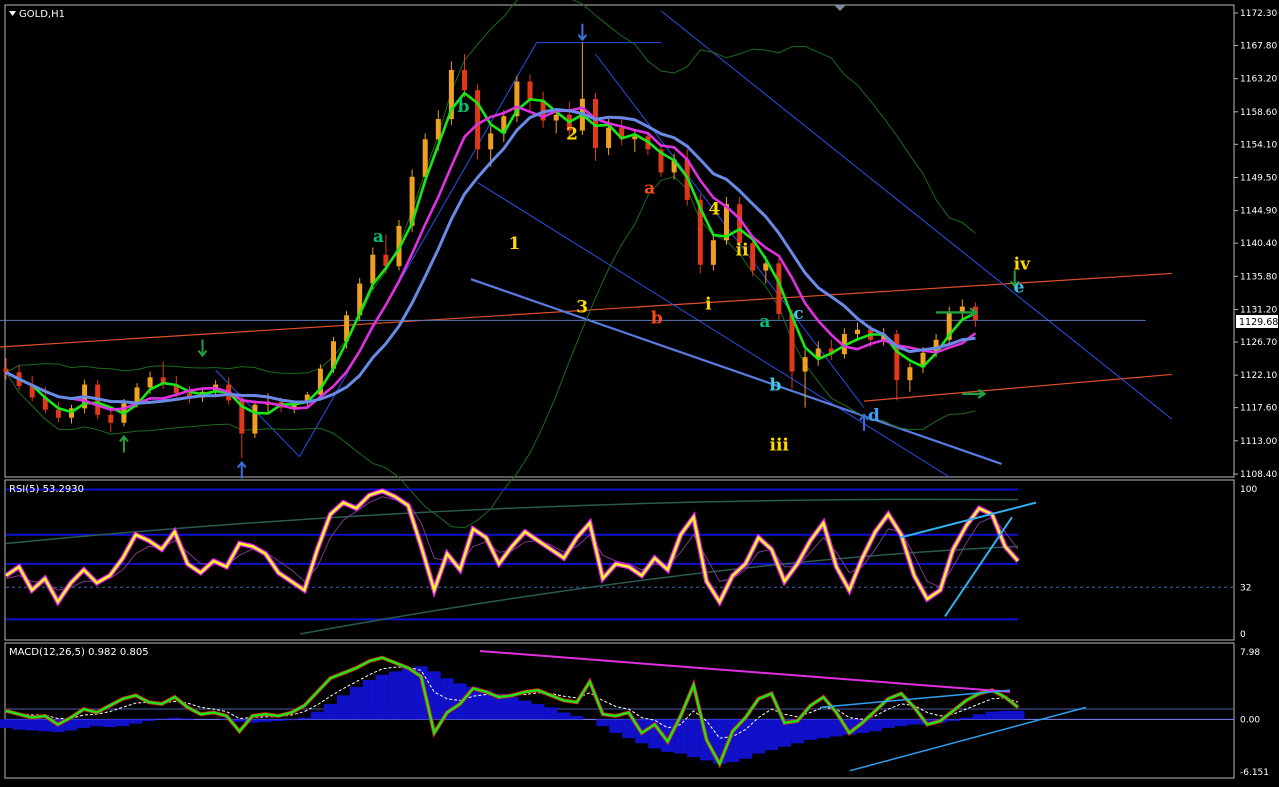 The width and height of the screenshot is (1279, 787). I want to click on macd-tick-label: 7.98, so click(1250, 653).